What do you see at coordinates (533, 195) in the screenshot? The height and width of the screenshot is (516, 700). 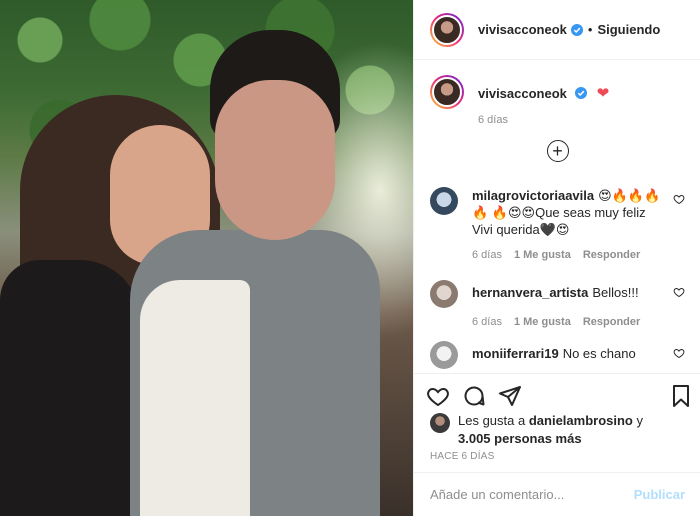 I see `comment-username: milagrovictoriaavila` at bounding box center [533, 195].